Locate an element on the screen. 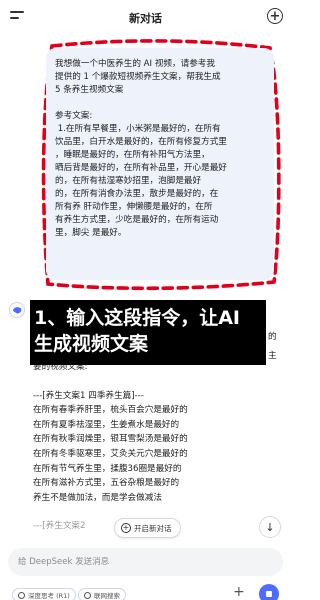 This screenshot has width=320, height=600. web-search-label: 联网搜索 is located at coordinates (107, 596).